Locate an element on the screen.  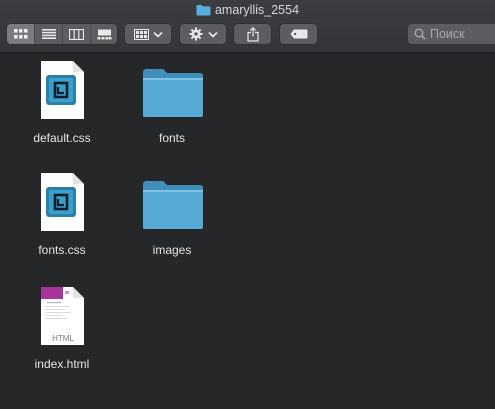
file-type-badge: HTML is located at coordinates (63, 338).